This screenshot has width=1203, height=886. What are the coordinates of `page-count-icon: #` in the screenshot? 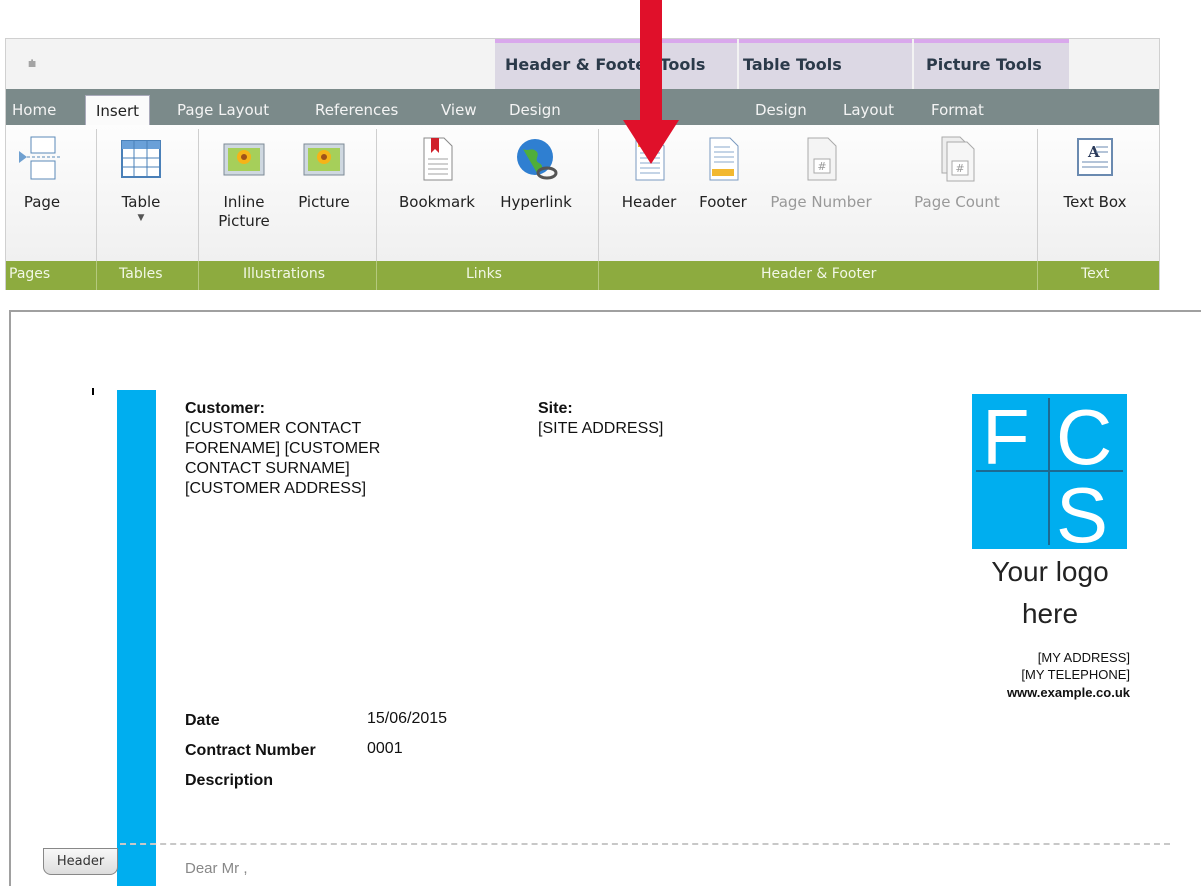 It's located at (957, 159).